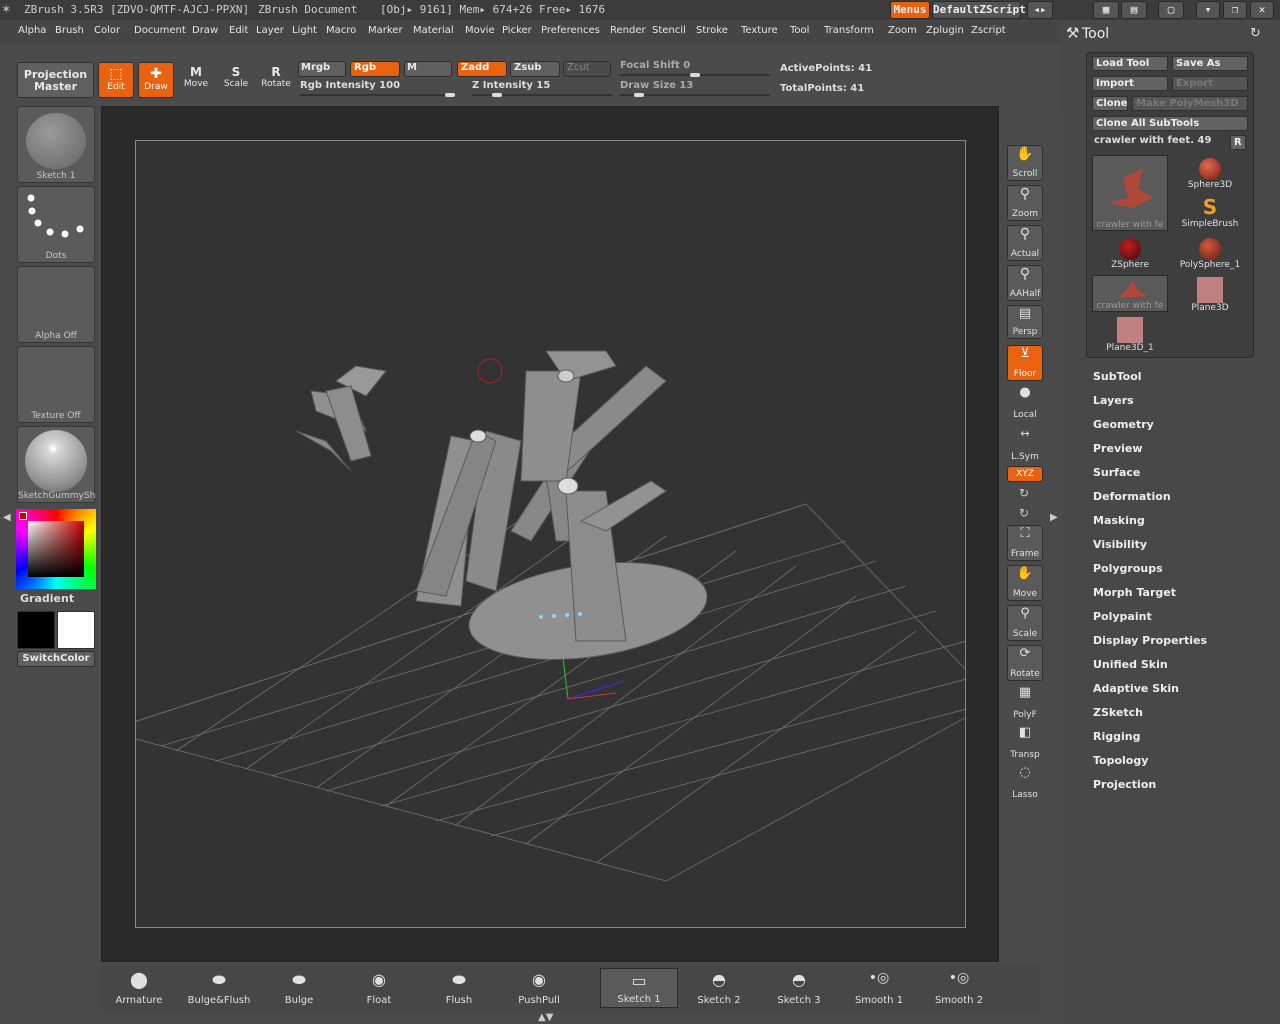 This screenshot has height=1024, width=1280. Describe the element at coordinates (1025, 283) in the screenshot. I see `aahalf-button: ⚲ AAHalf` at that location.